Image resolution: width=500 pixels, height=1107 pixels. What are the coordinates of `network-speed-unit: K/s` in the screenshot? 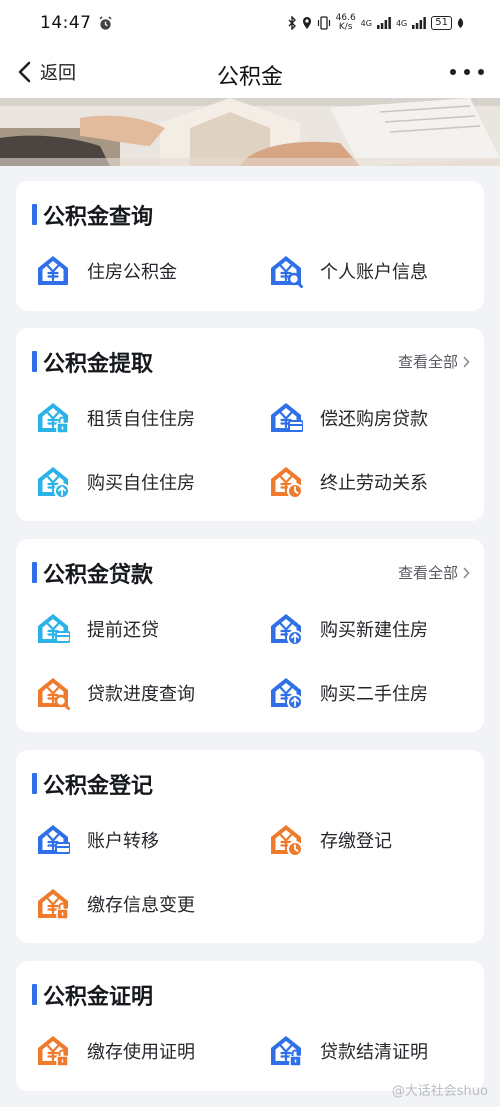 It's located at (345, 27).